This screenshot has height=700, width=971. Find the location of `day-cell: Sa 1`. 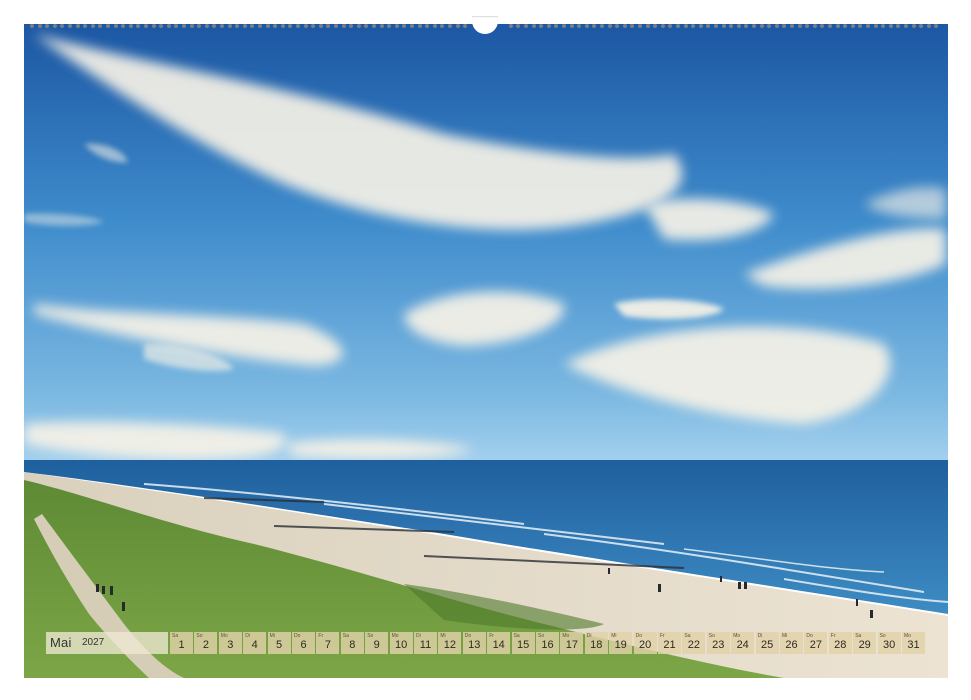

day-cell: Sa 1 is located at coordinates (181, 643).